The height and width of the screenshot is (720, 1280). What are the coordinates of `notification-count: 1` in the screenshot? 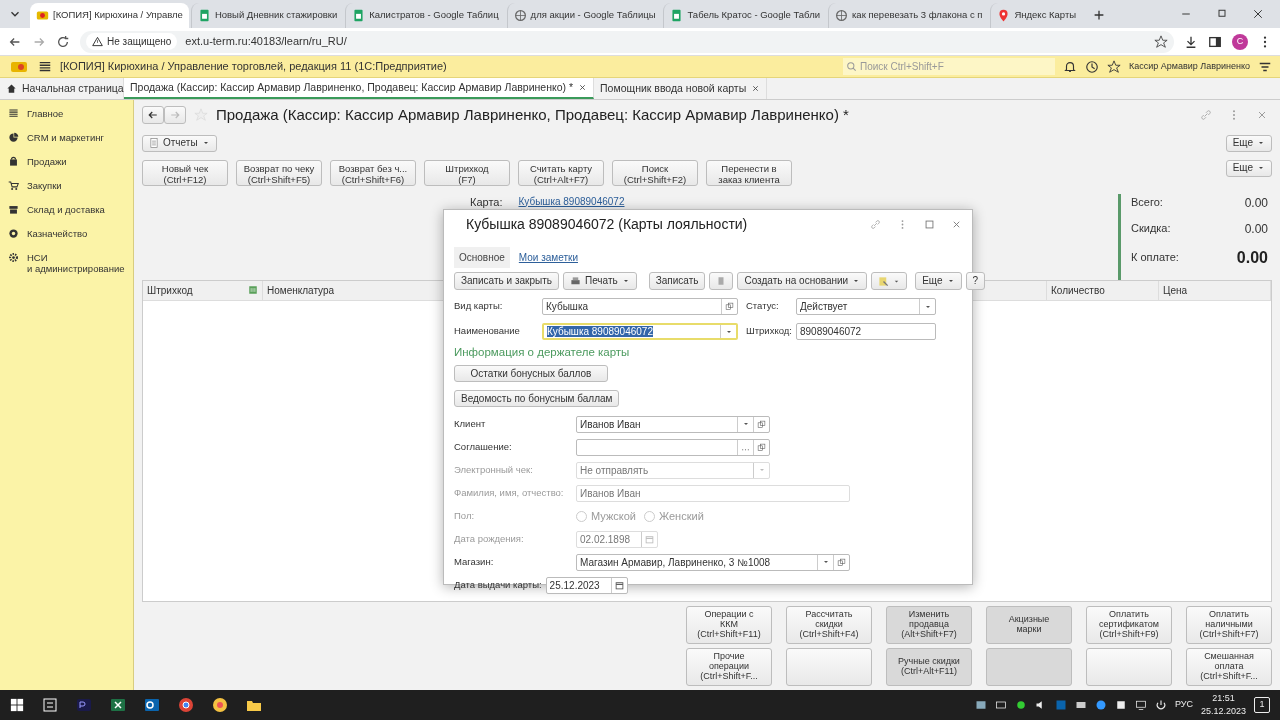 It's located at (1262, 705).